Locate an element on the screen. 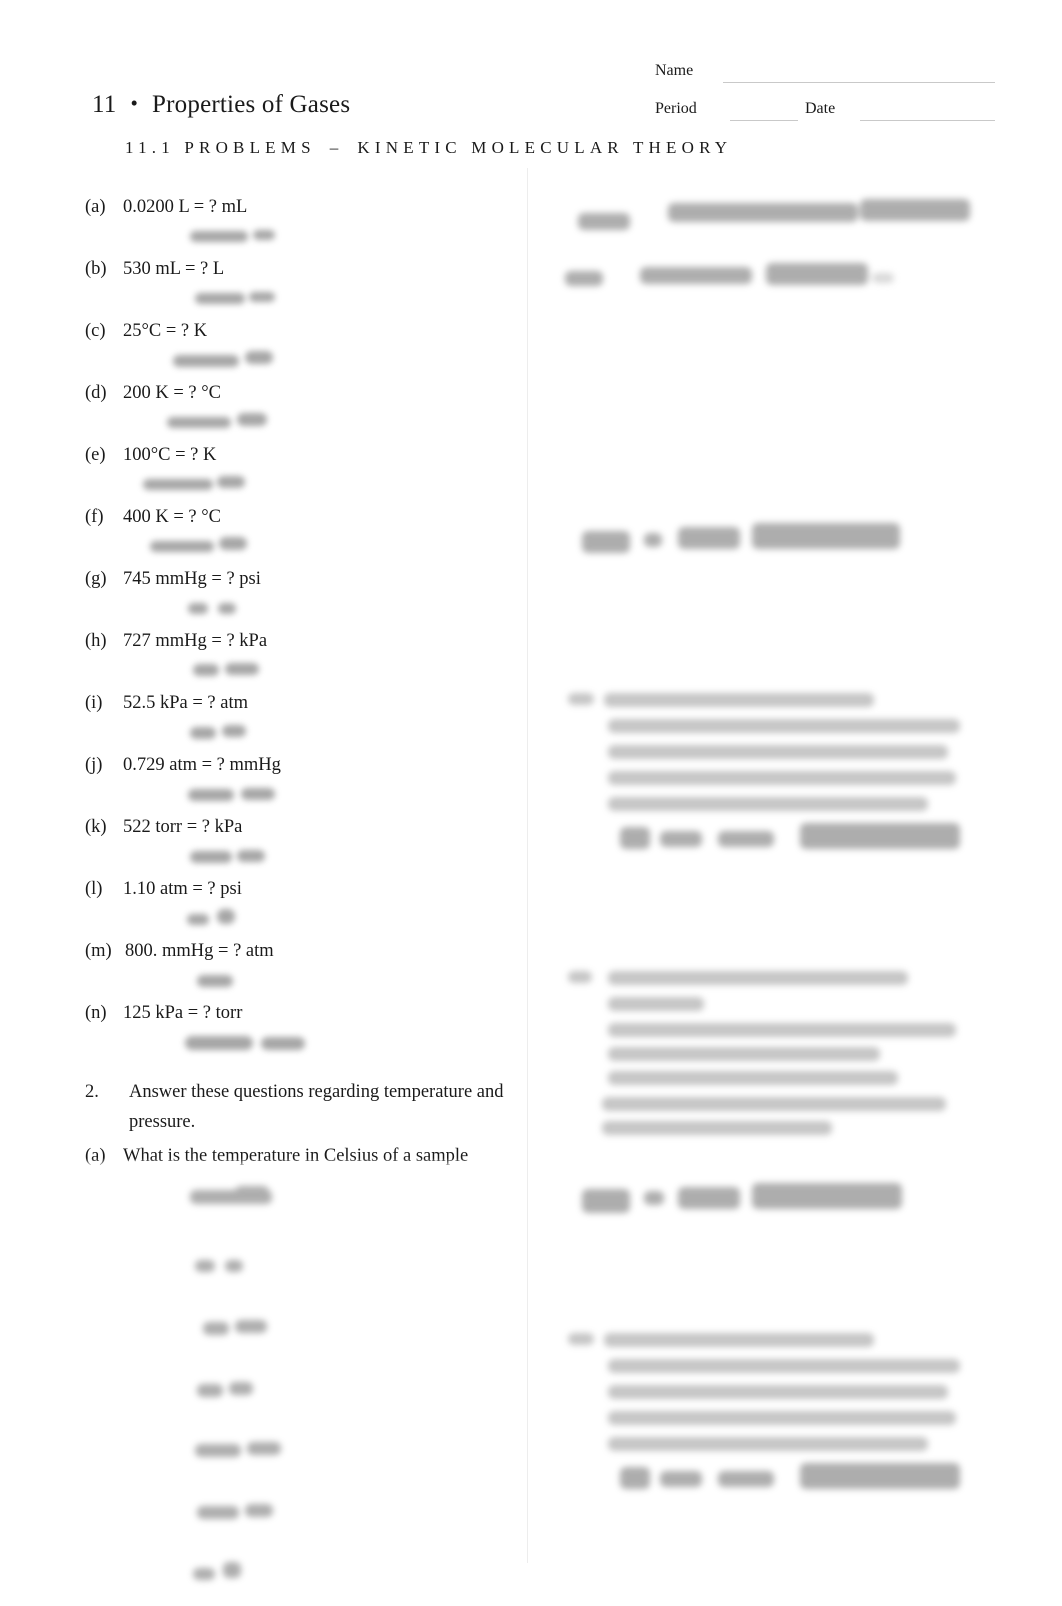 The height and width of the screenshot is (1606, 1062). item-label: (e) is located at coordinates (95, 455).